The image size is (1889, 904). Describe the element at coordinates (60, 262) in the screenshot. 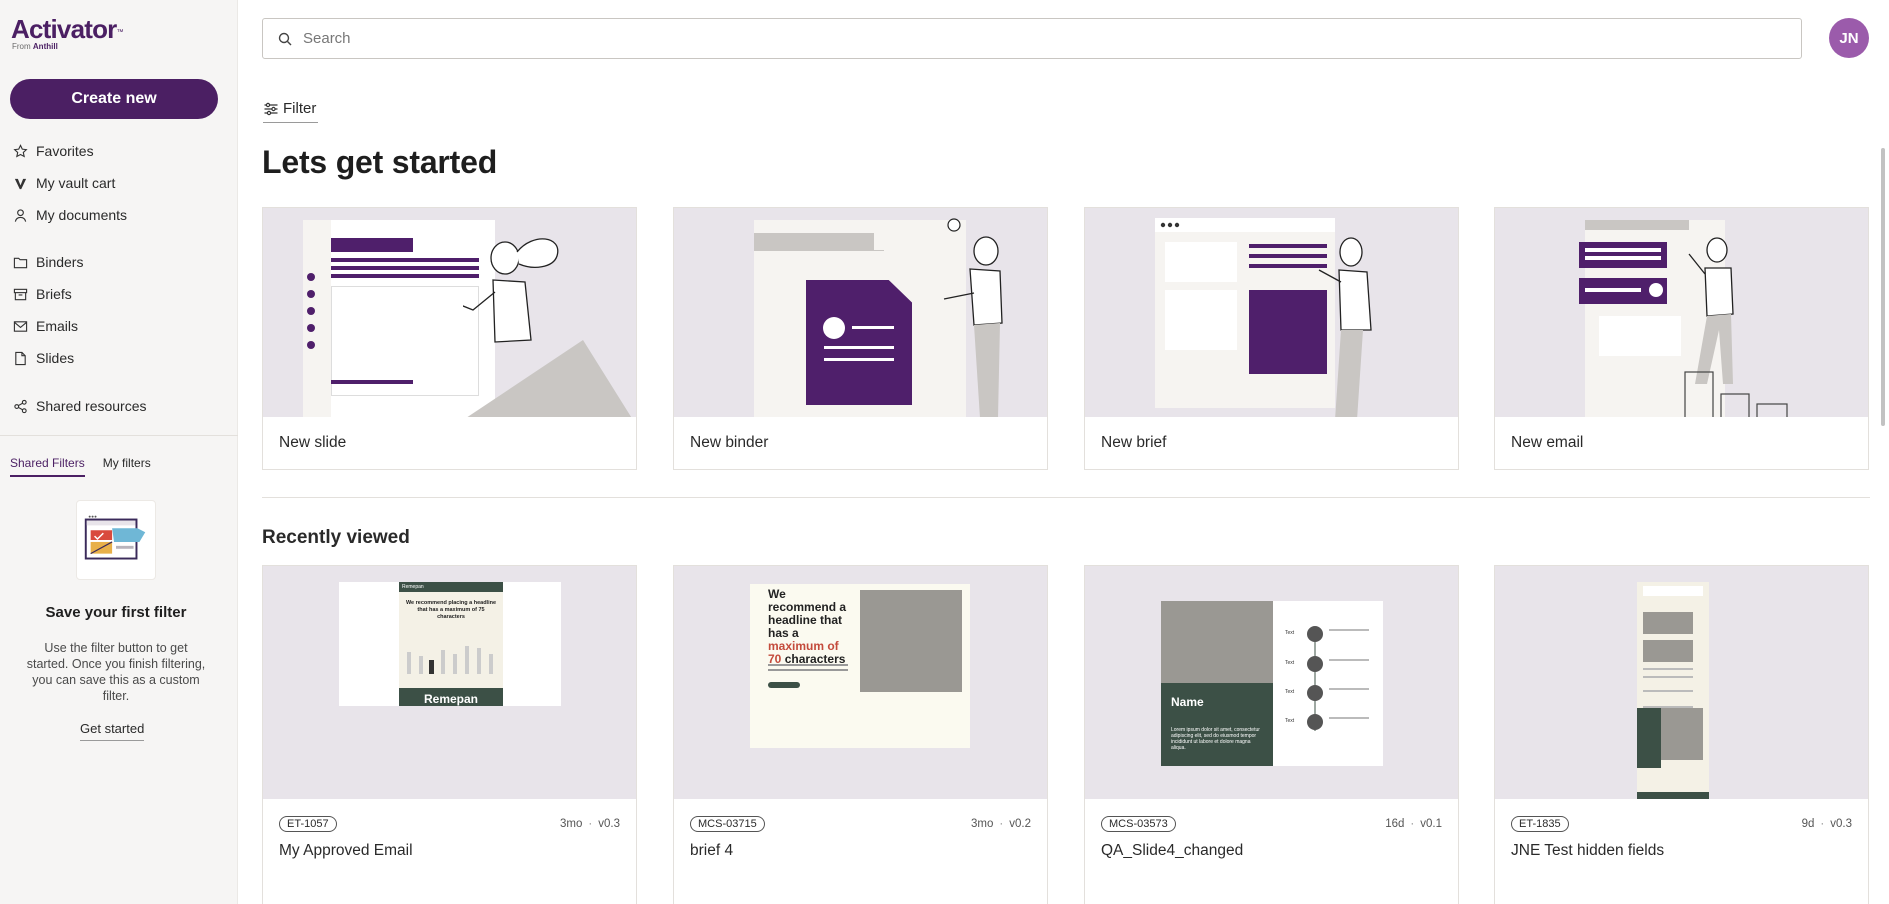

I see `sidebar-item-label: Binders` at that location.